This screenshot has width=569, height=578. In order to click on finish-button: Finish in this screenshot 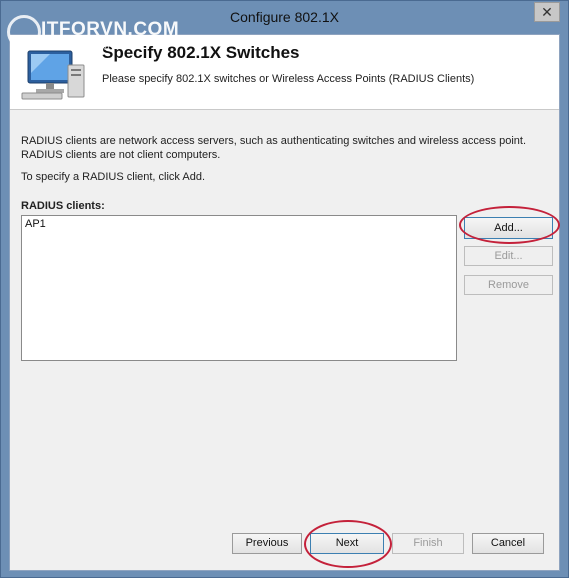, I will do `click(428, 543)`.